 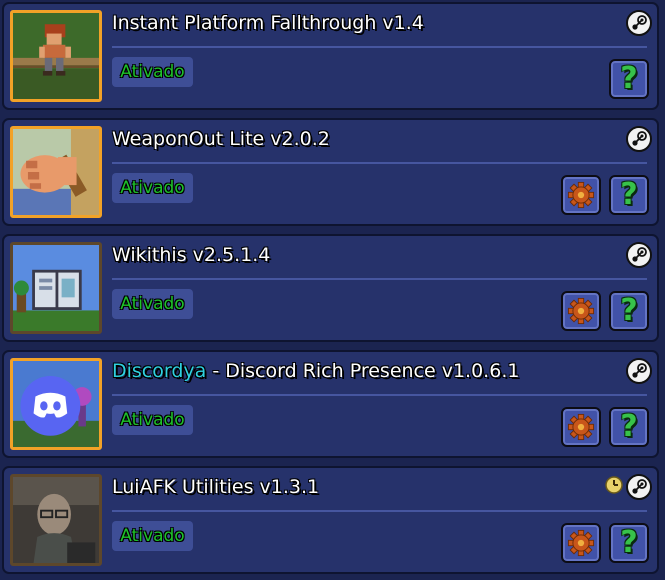 I want to click on open-book-icon, so click(x=56, y=288).